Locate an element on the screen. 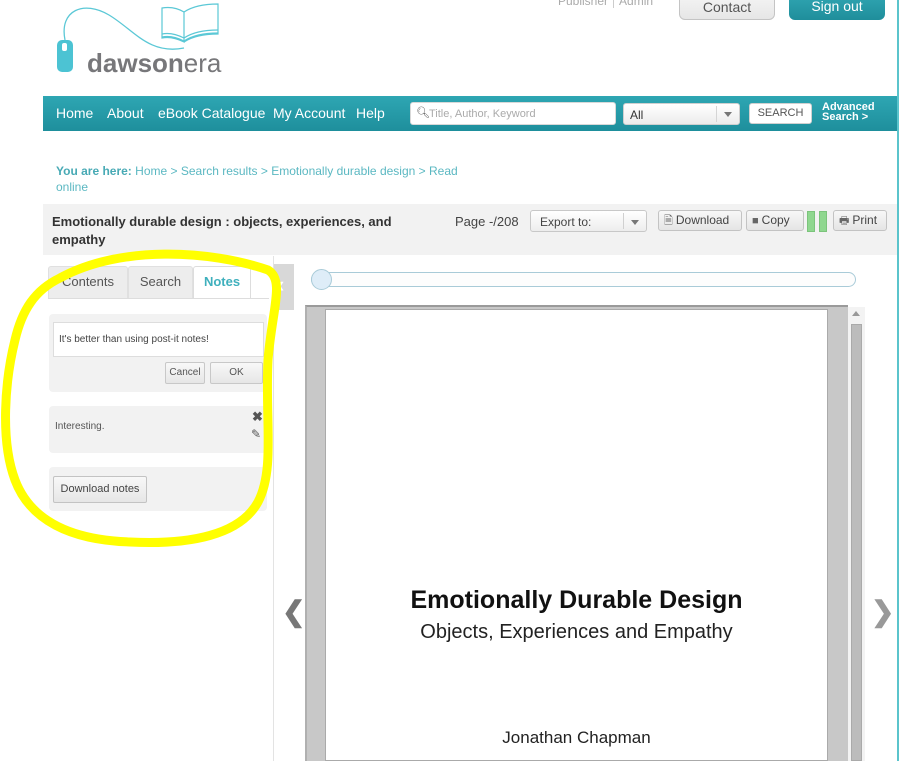 The image size is (899, 761). search-icon: 🔍︎ is located at coordinates (423, 113).